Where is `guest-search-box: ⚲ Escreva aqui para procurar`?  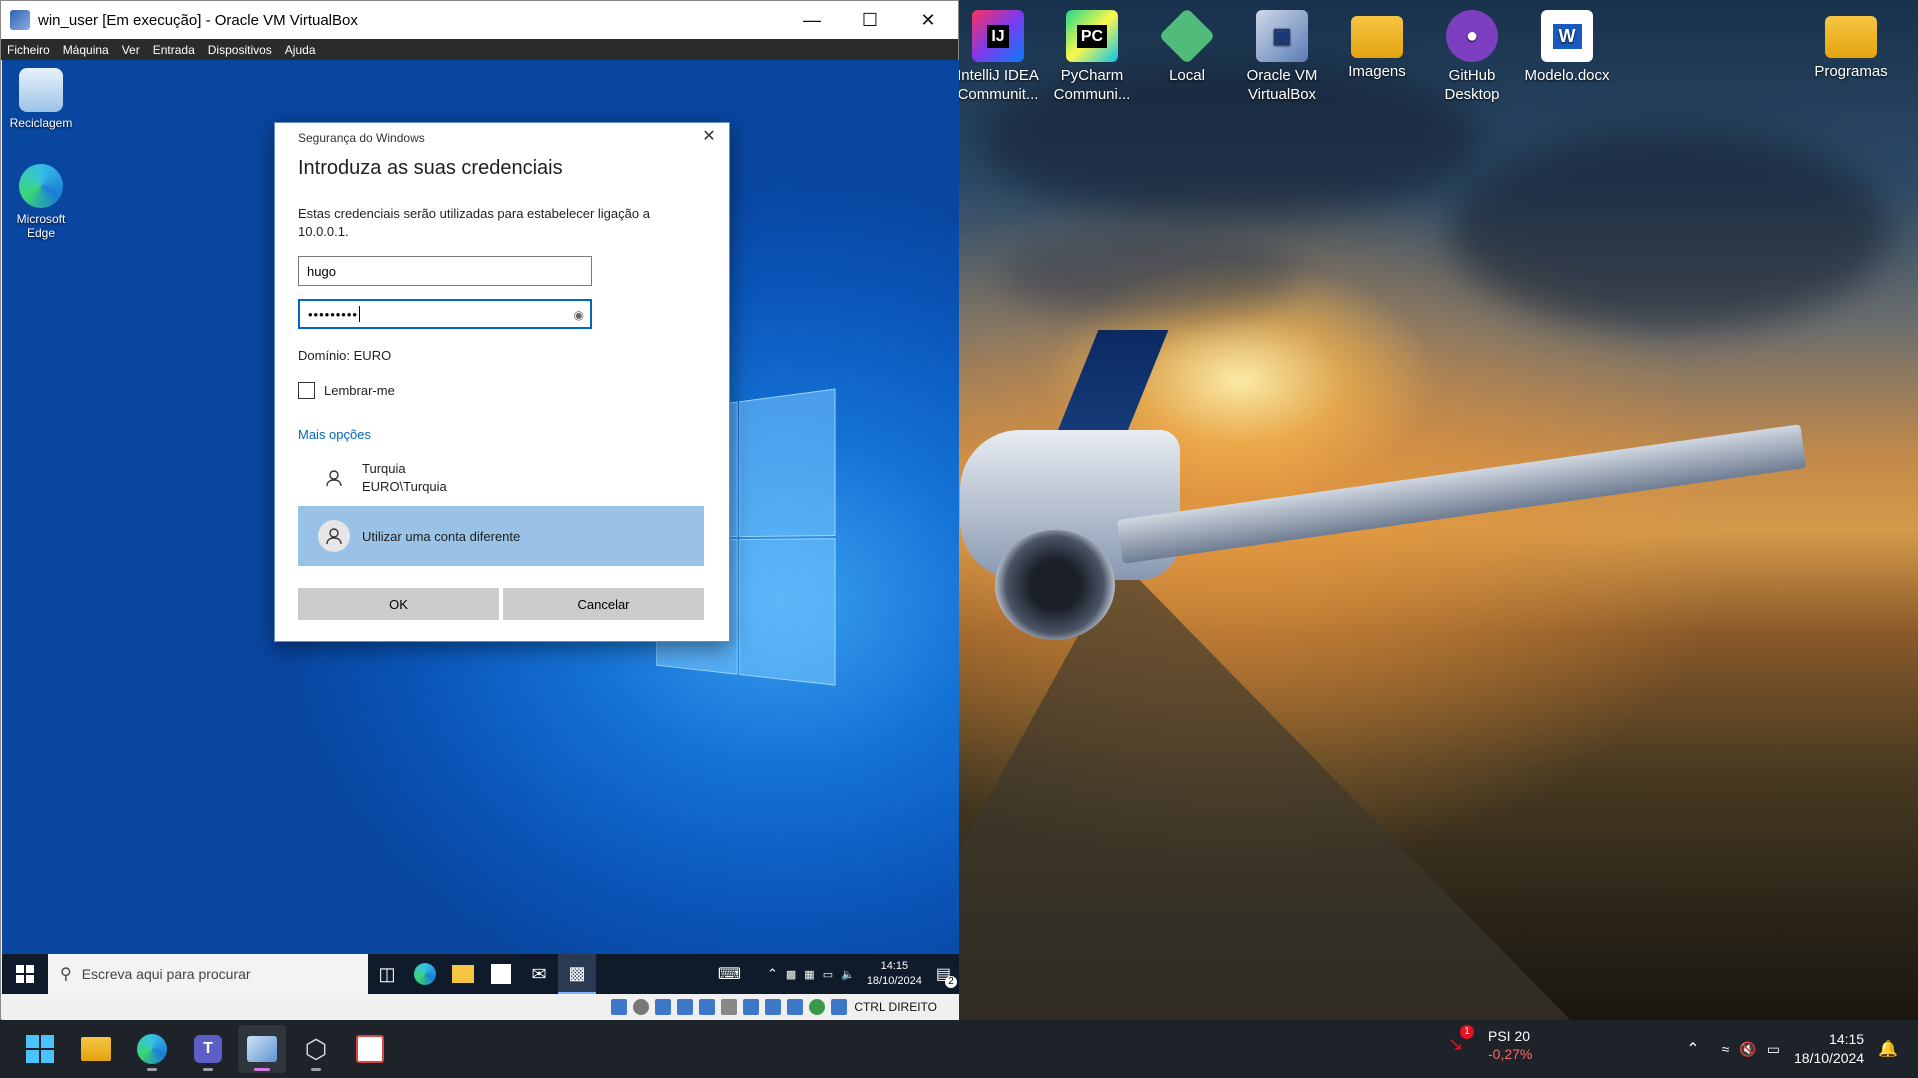
guest-search-box: ⚲ Escreva aqui para procurar is located at coordinates (208, 974).